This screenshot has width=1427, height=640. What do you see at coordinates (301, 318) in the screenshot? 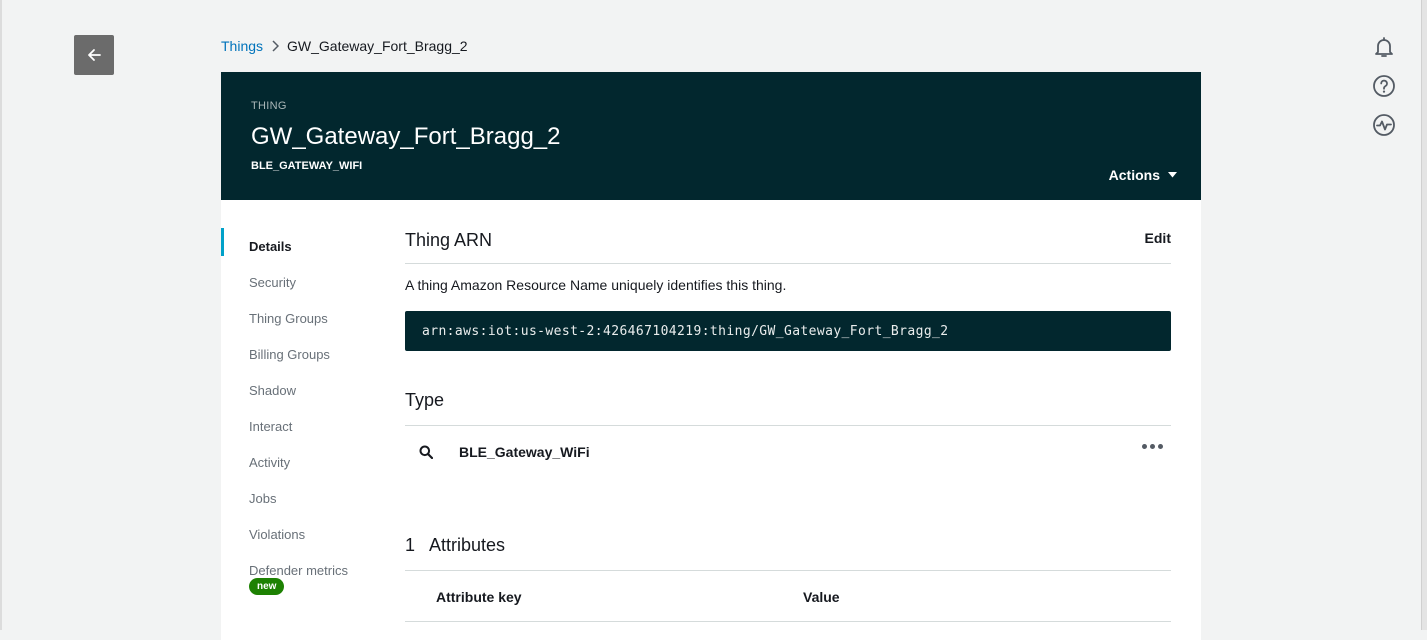
I see `nav-item-thing-groups: Thing Groups` at bounding box center [301, 318].